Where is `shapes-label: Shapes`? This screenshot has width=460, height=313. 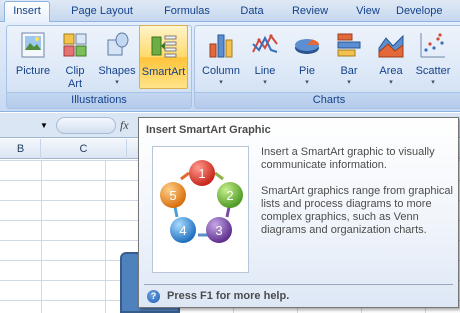
shapes-label: Shapes is located at coordinates (117, 71).